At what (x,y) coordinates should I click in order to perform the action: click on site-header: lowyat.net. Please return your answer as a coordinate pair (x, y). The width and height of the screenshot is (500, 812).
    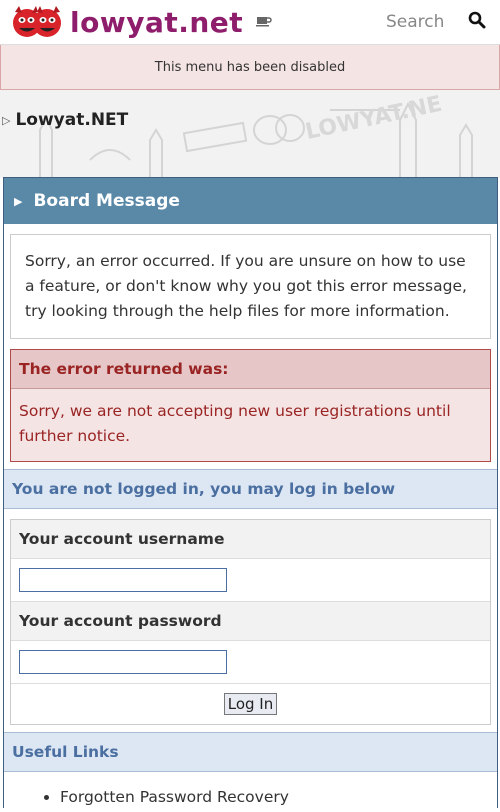
    Looking at the image, I should click on (250, 22).